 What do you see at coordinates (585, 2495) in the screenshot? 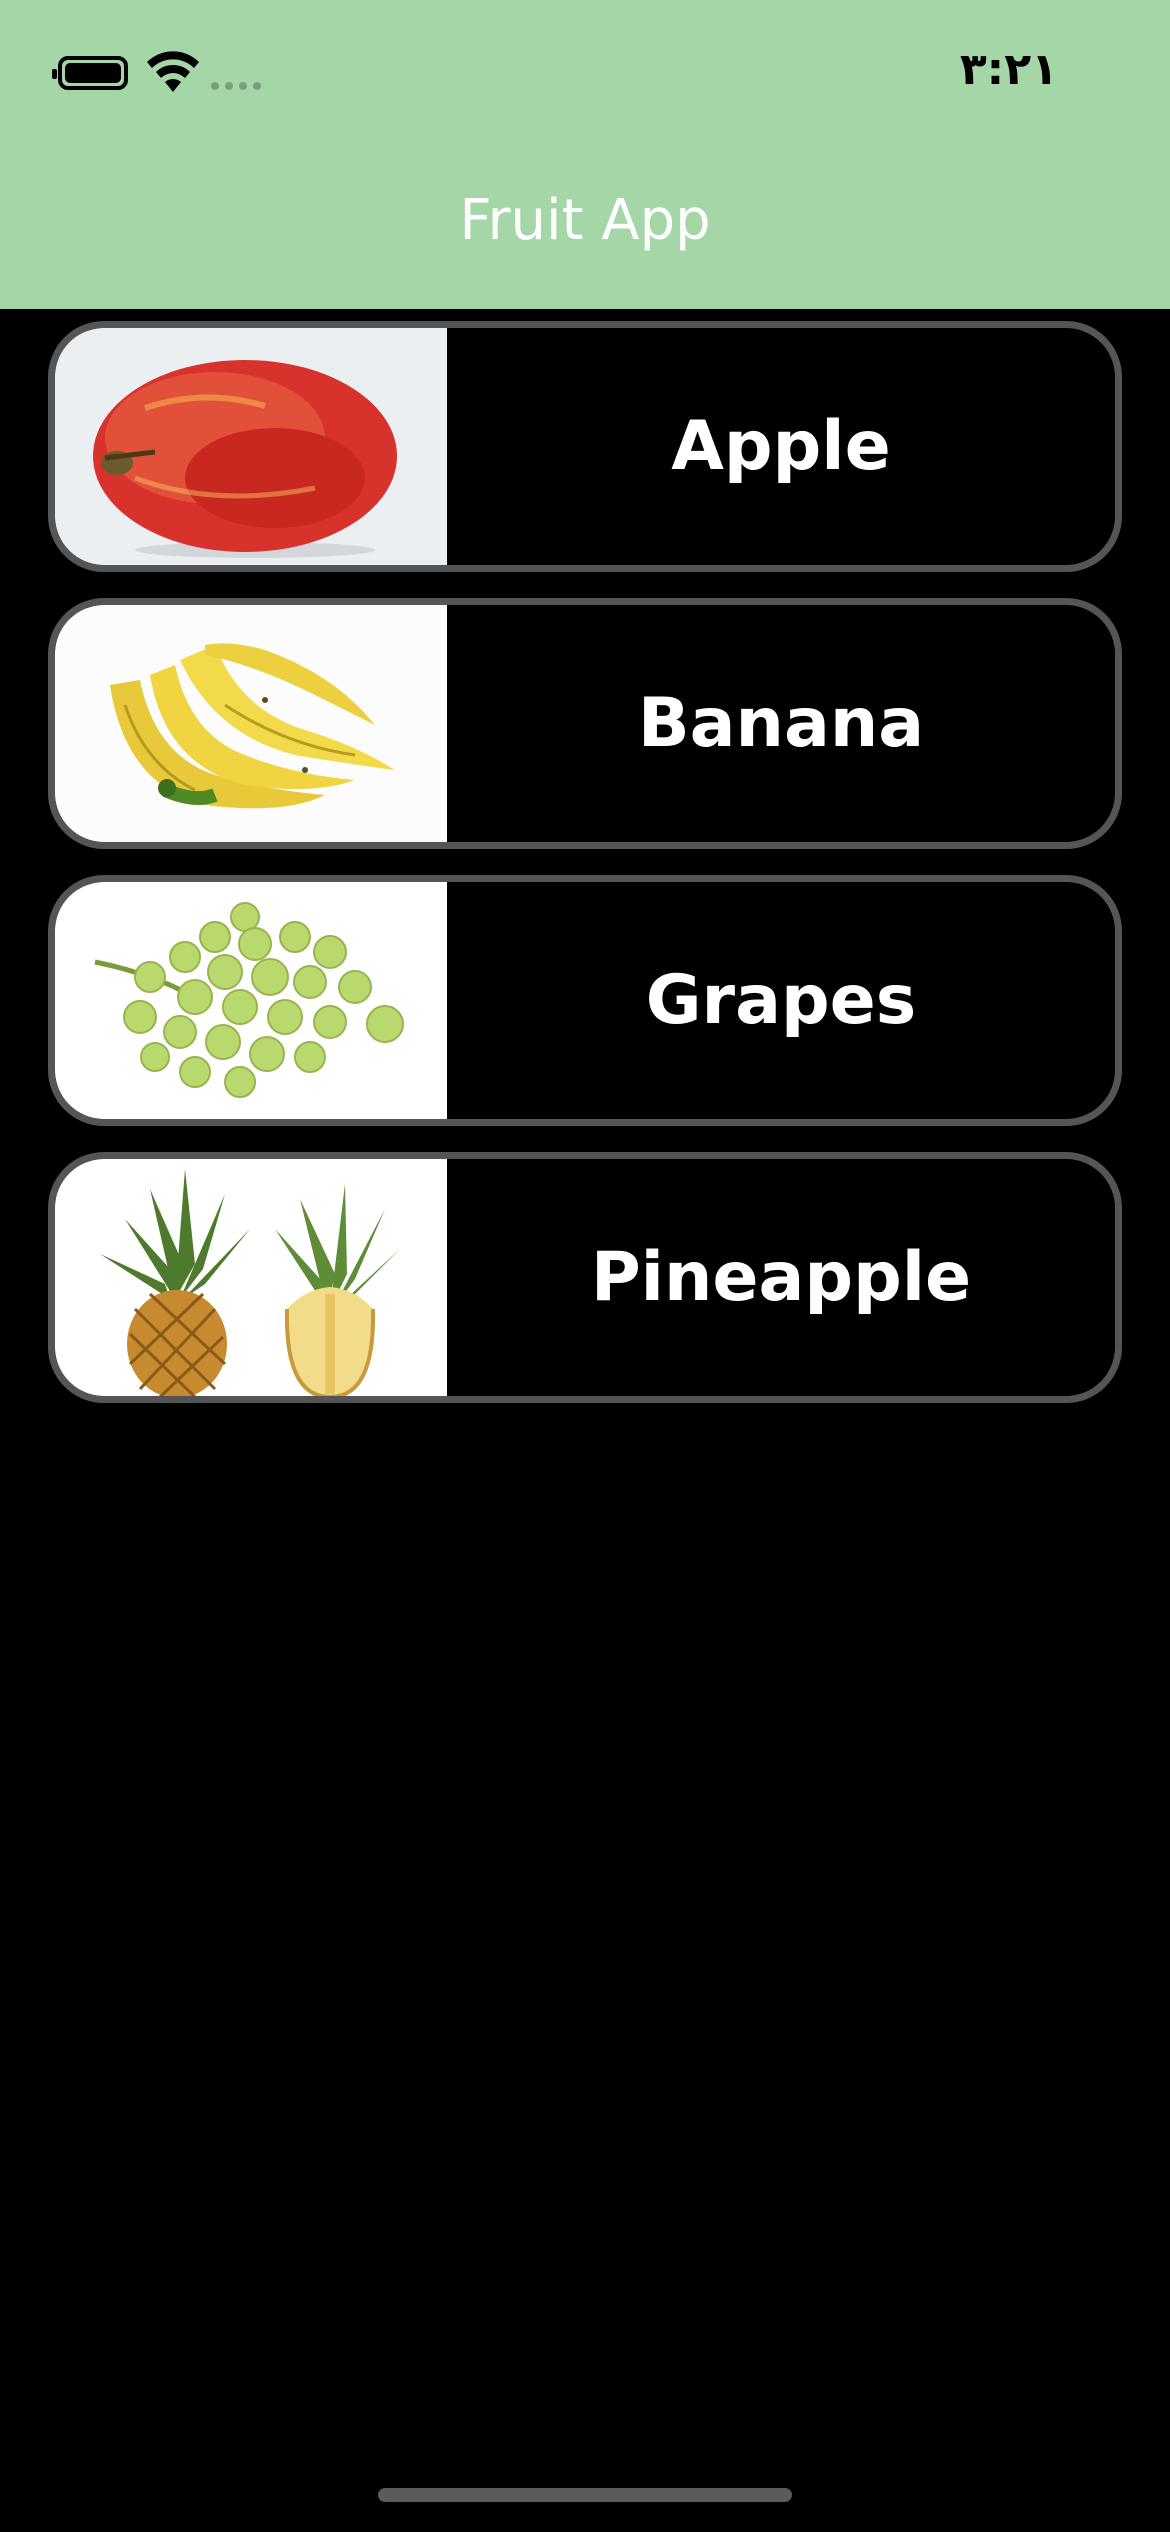
I see `home-indicator` at bounding box center [585, 2495].